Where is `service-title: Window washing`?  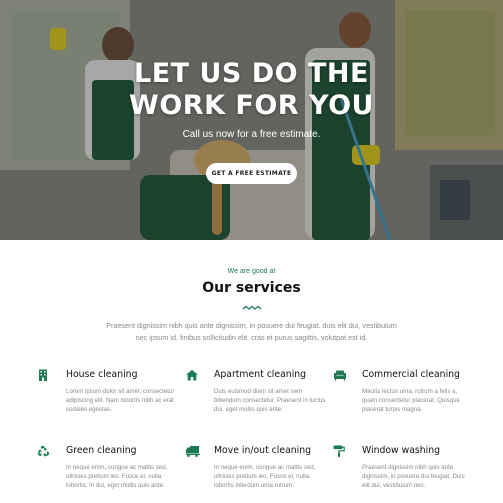
service-title: Window washing is located at coordinates (401, 450).